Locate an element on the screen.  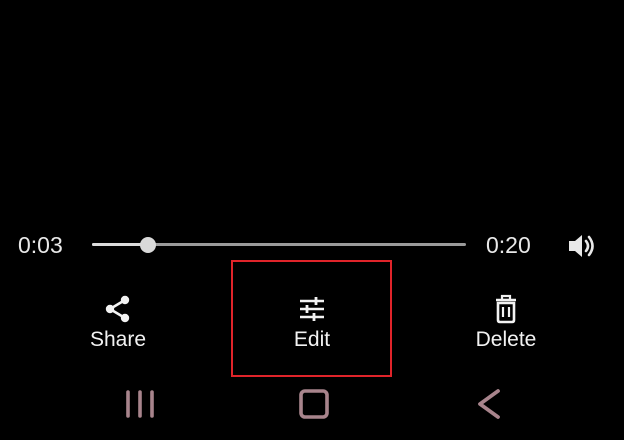
total-time: 0:20 is located at coordinates (508, 245).